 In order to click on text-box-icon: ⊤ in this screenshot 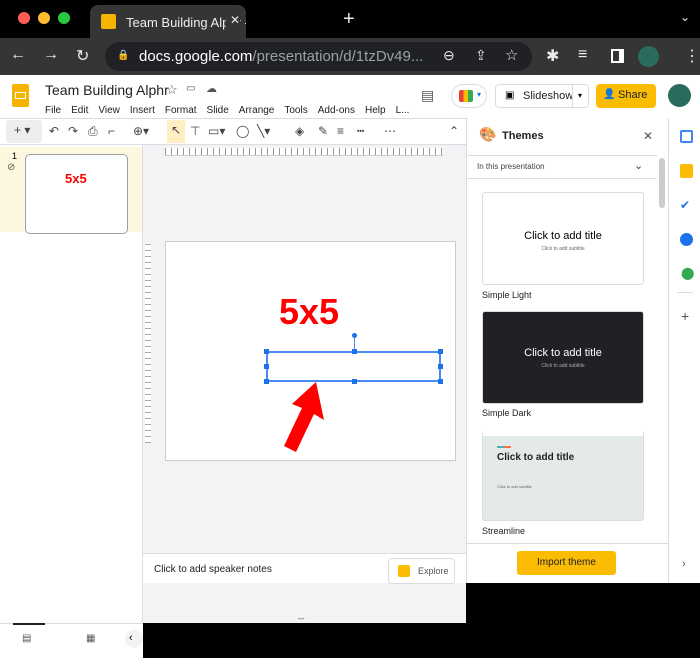, I will do `click(195, 131)`.